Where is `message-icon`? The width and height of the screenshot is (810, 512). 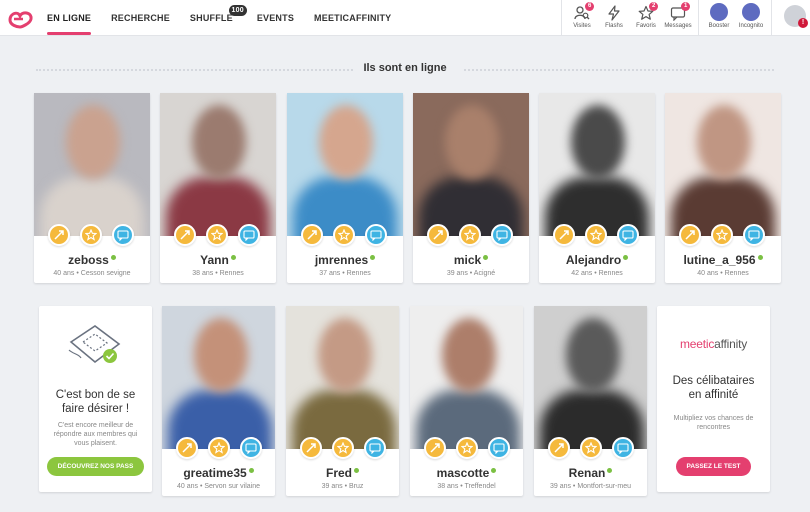 message-icon is located at coordinates (502, 235).